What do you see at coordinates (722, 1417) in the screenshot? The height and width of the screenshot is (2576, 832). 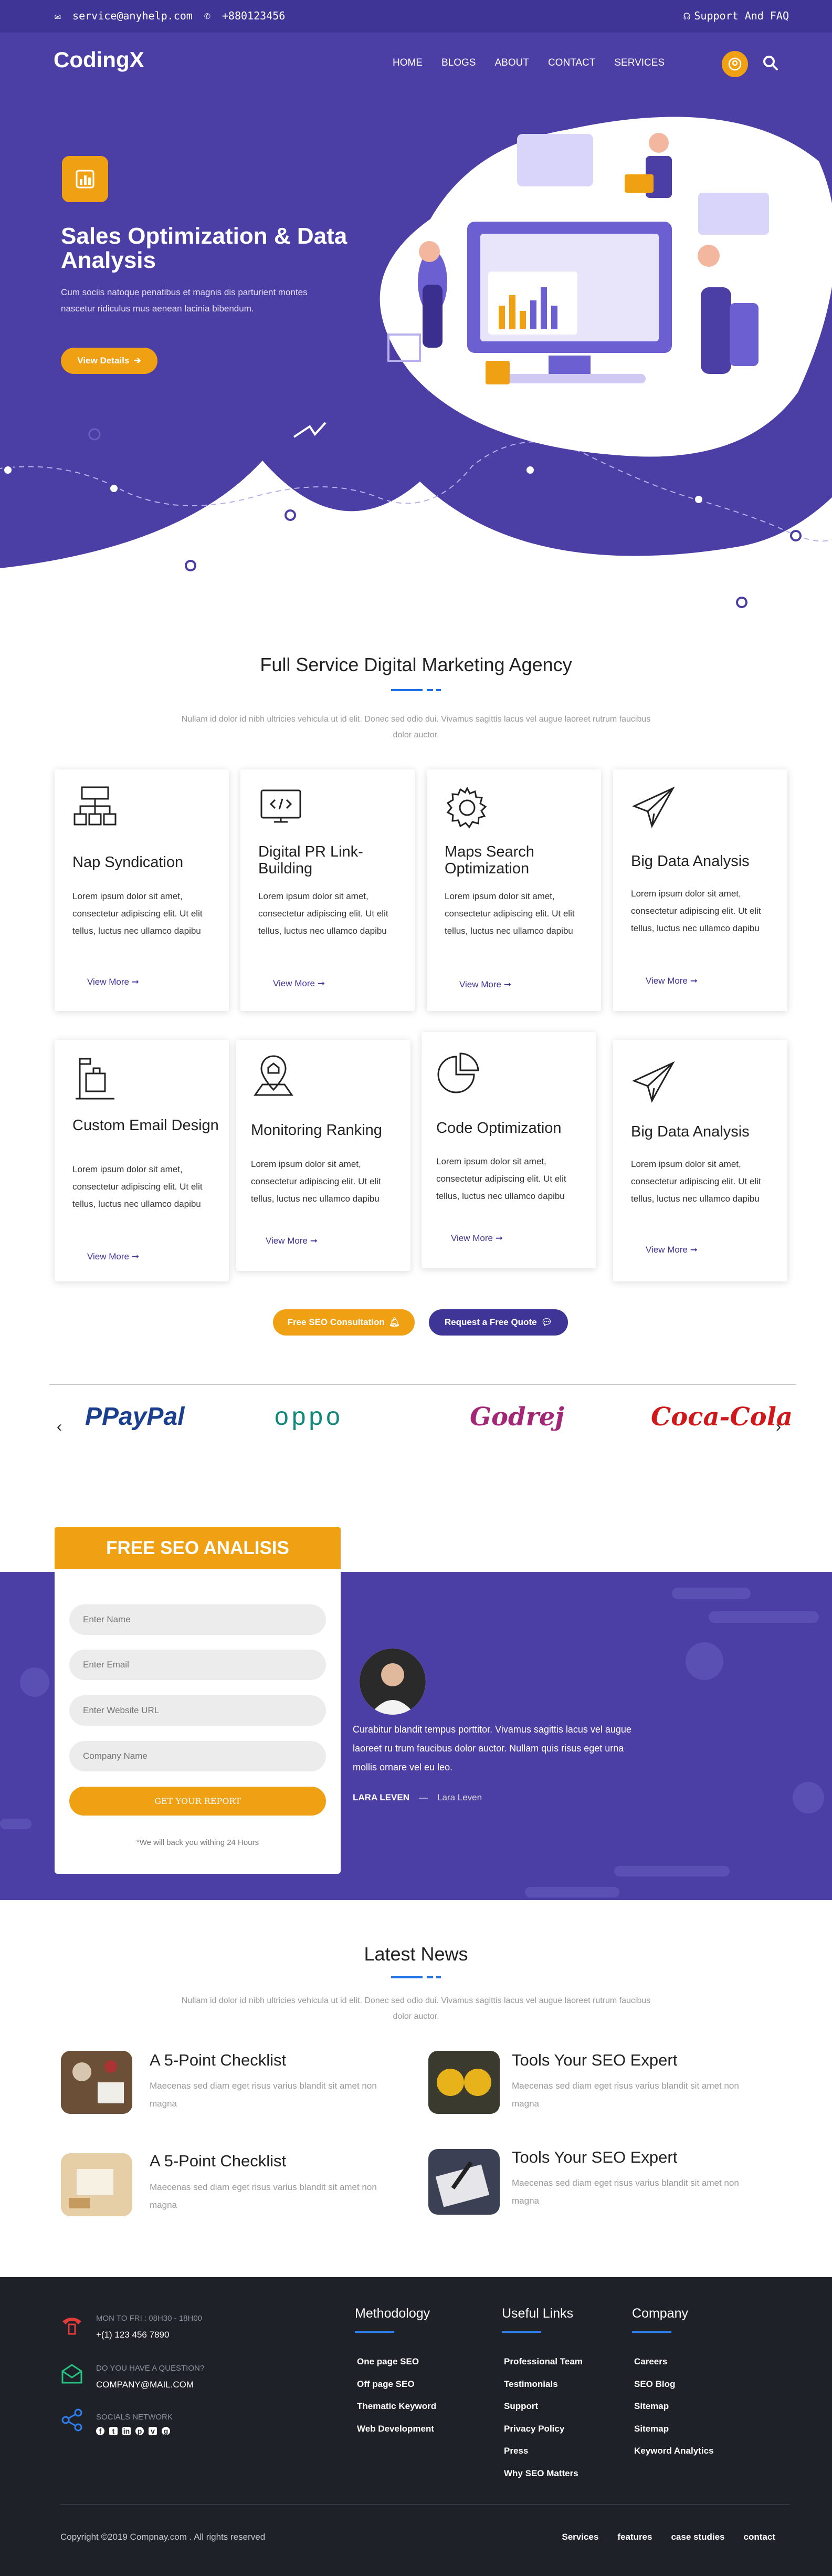 I see `brand-logo-coca-cola: Coca-Cola` at bounding box center [722, 1417].